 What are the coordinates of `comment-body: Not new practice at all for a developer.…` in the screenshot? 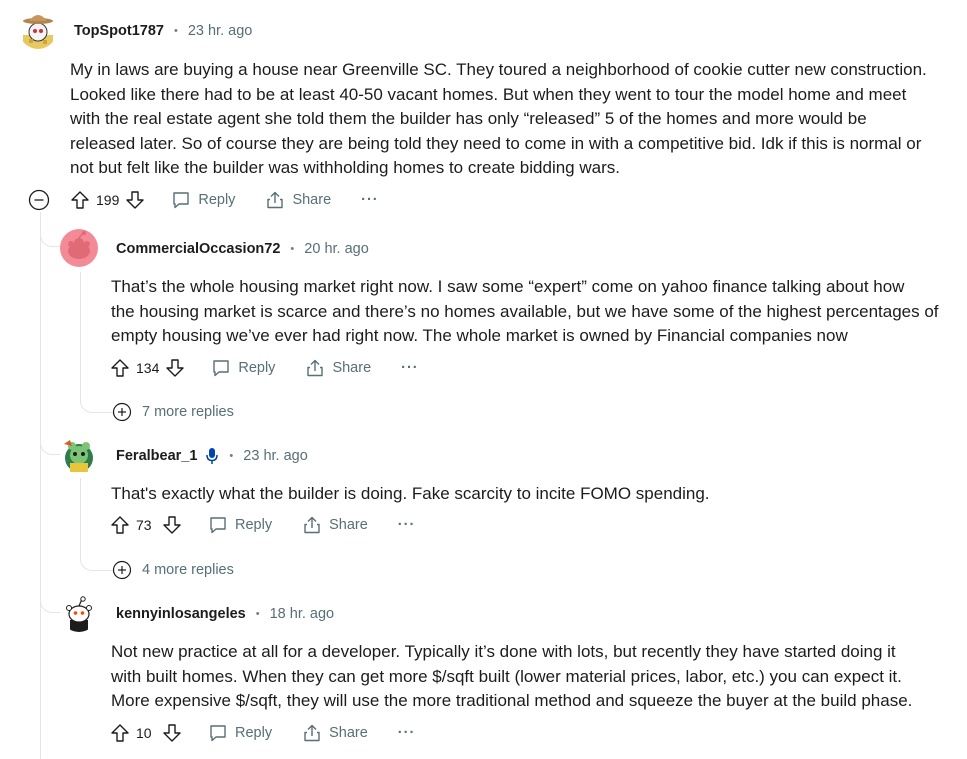 It's located at (536, 677).